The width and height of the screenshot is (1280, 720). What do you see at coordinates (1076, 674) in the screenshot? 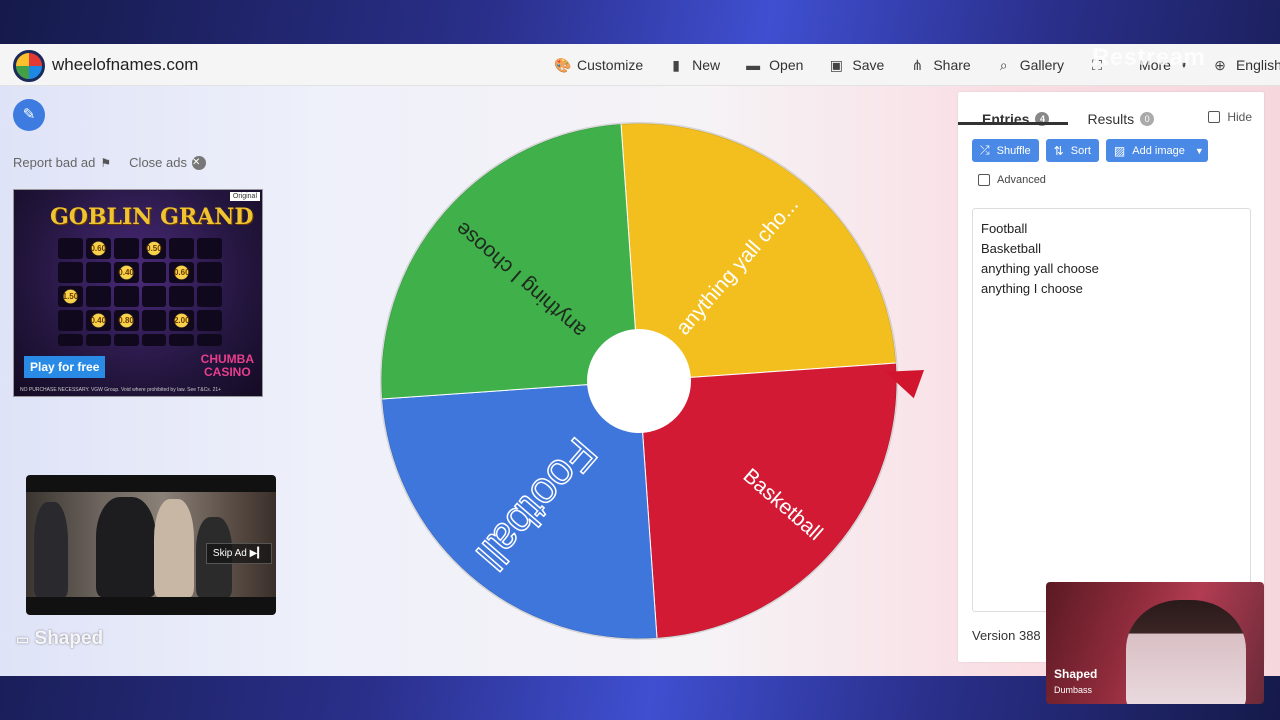
I see `webcam-name: Shaped` at bounding box center [1076, 674].